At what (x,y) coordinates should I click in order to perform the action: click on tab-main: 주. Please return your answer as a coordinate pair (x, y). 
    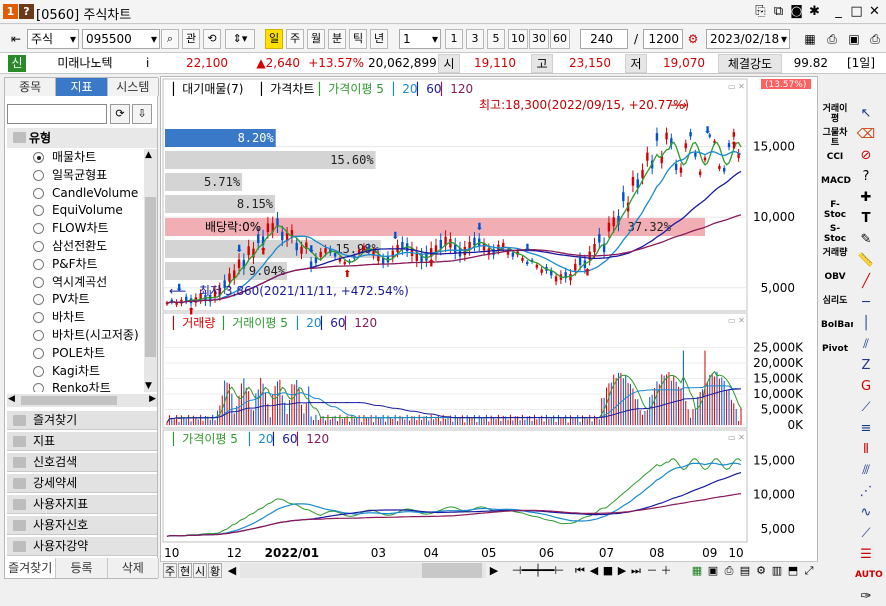
    Looking at the image, I should click on (170, 570).